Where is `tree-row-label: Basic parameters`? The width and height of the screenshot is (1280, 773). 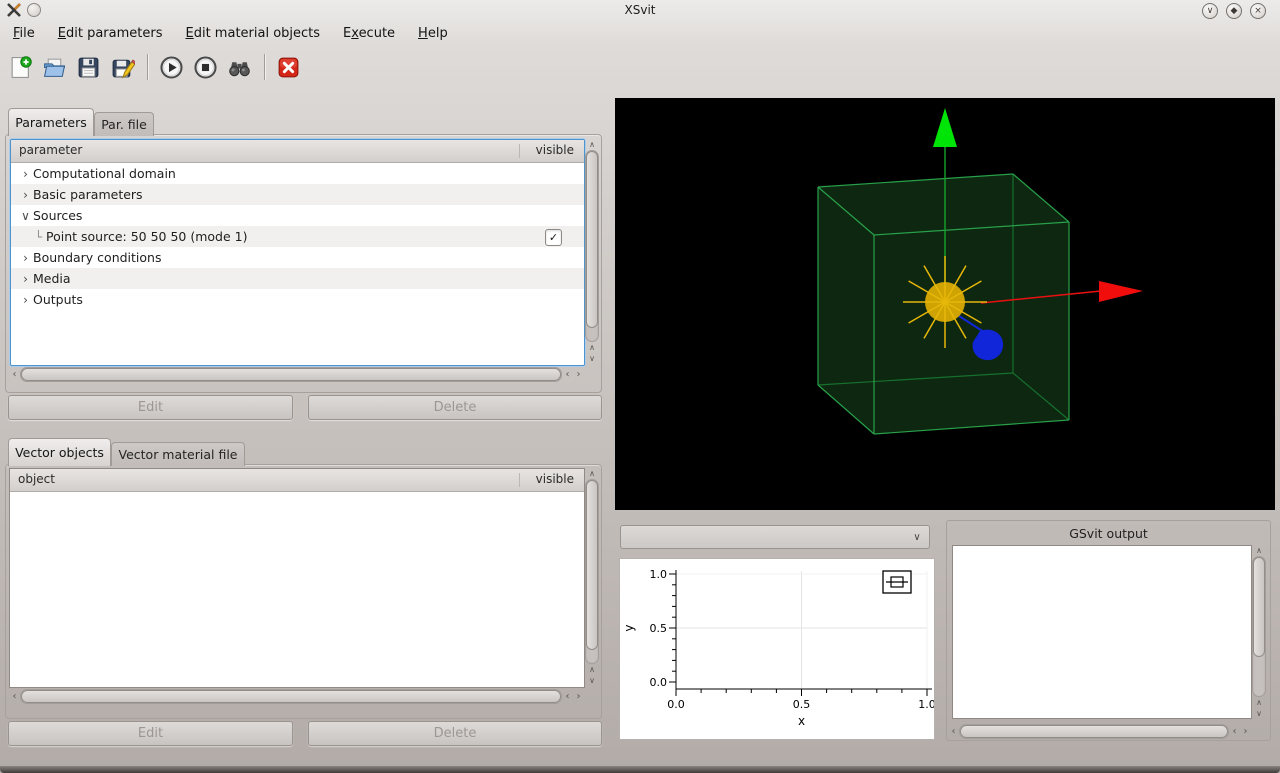
tree-row-label: Basic parameters is located at coordinates (88, 194).